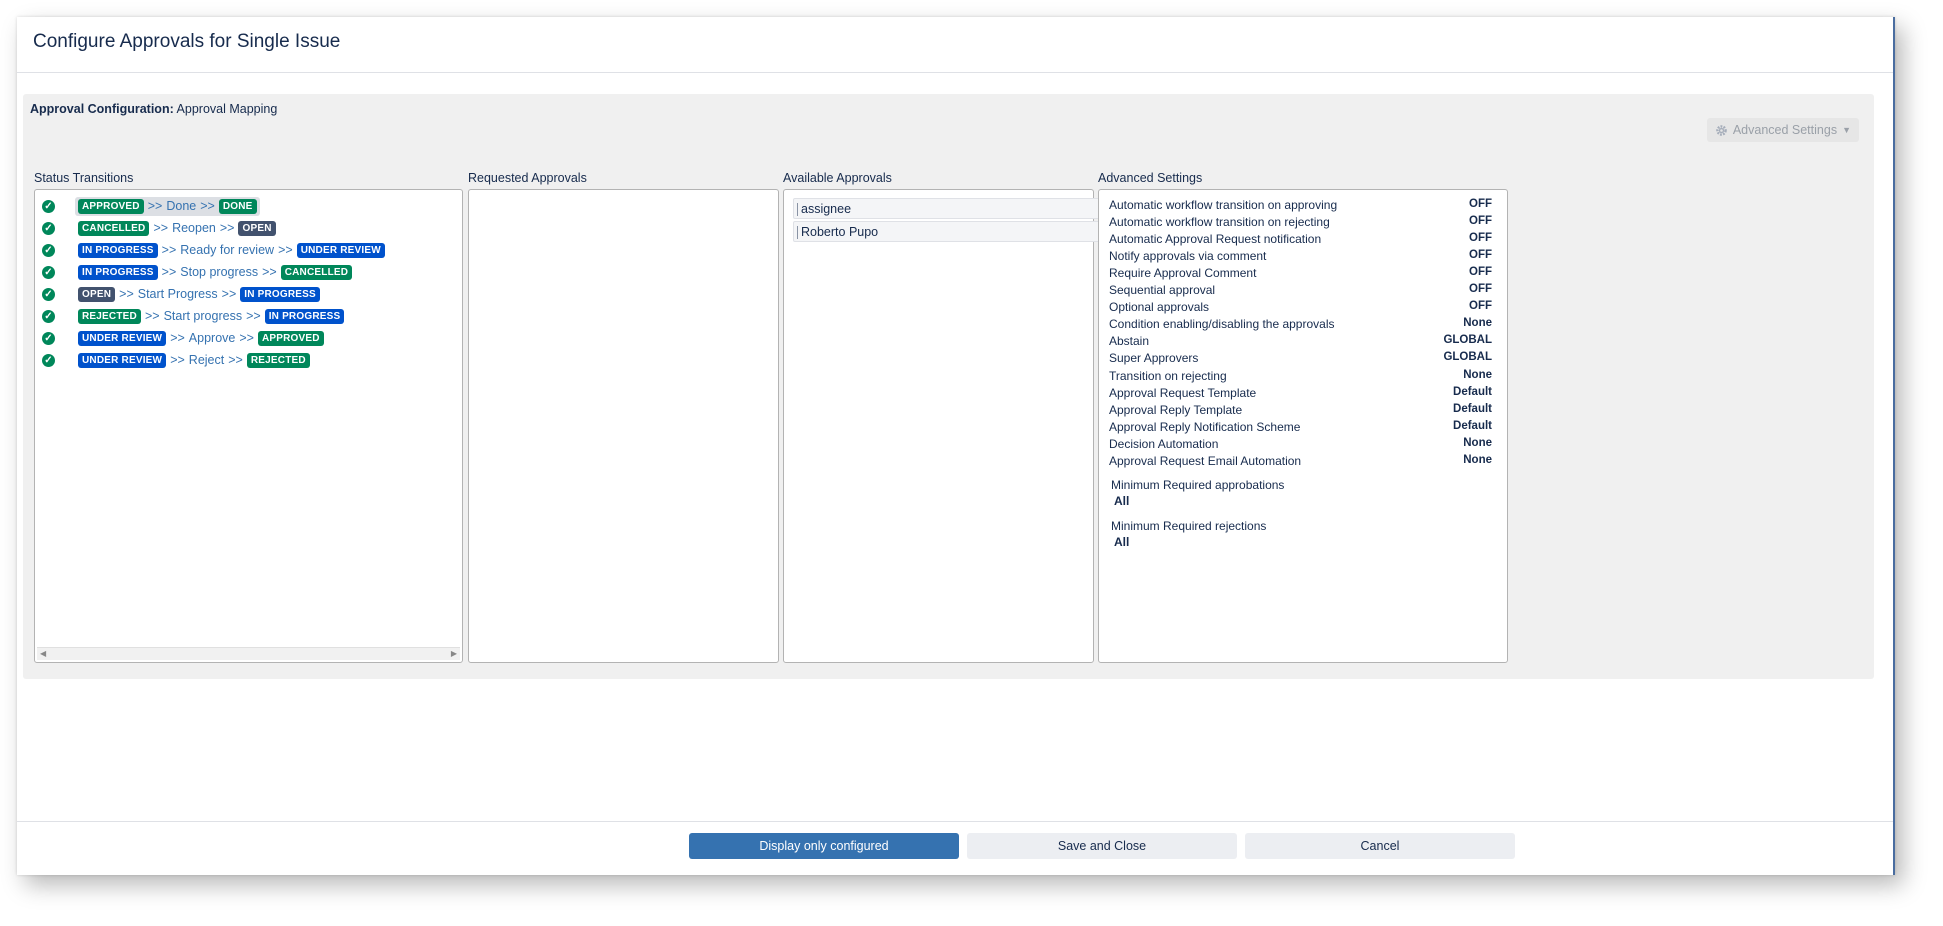  Describe the element at coordinates (1300, 342) in the screenshot. I see `setting-row: Abstain GLOBAL` at that location.